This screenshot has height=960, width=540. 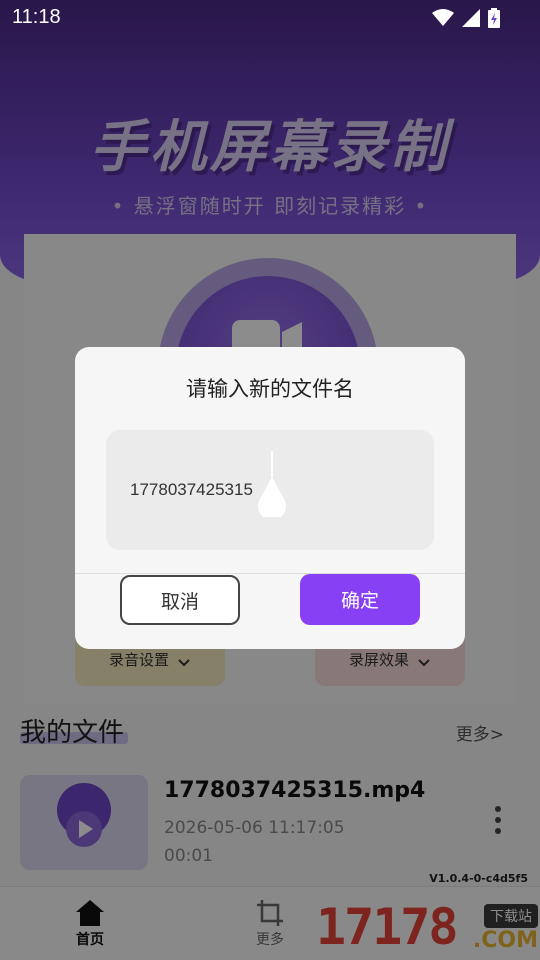 What do you see at coordinates (272, 464) in the screenshot?
I see `text-cursor` at bounding box center [272, 464].